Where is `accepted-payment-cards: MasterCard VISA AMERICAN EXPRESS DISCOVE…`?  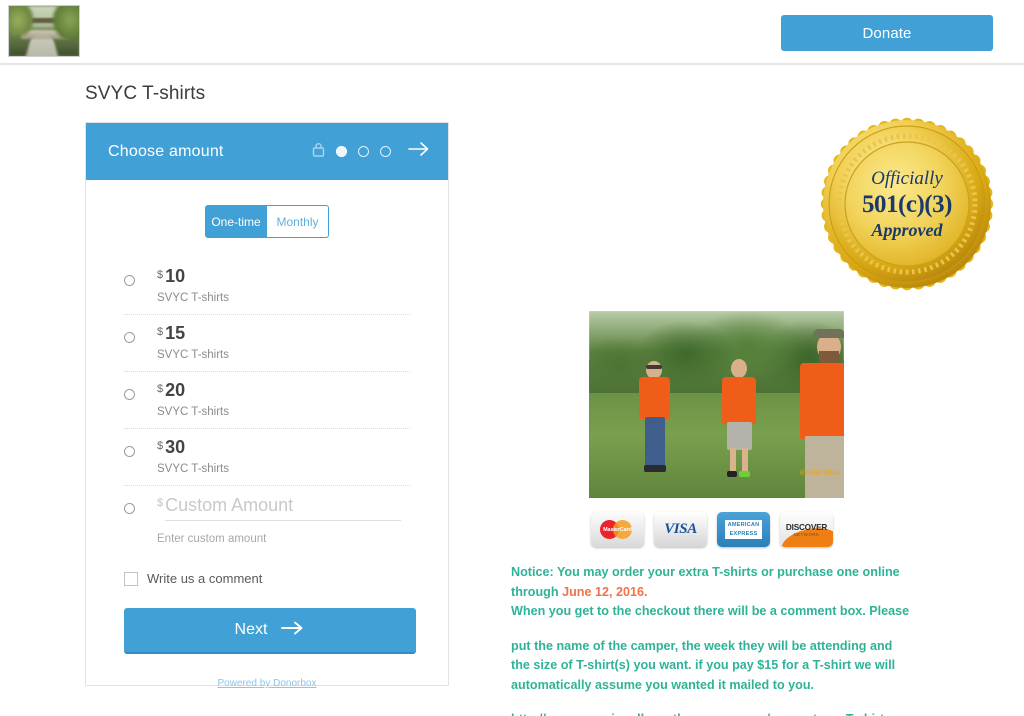
accepted-payment-cards: MasterCard VISA AMERICAN EXPRESS DISCOVE… is located at coordinates (778, 529).